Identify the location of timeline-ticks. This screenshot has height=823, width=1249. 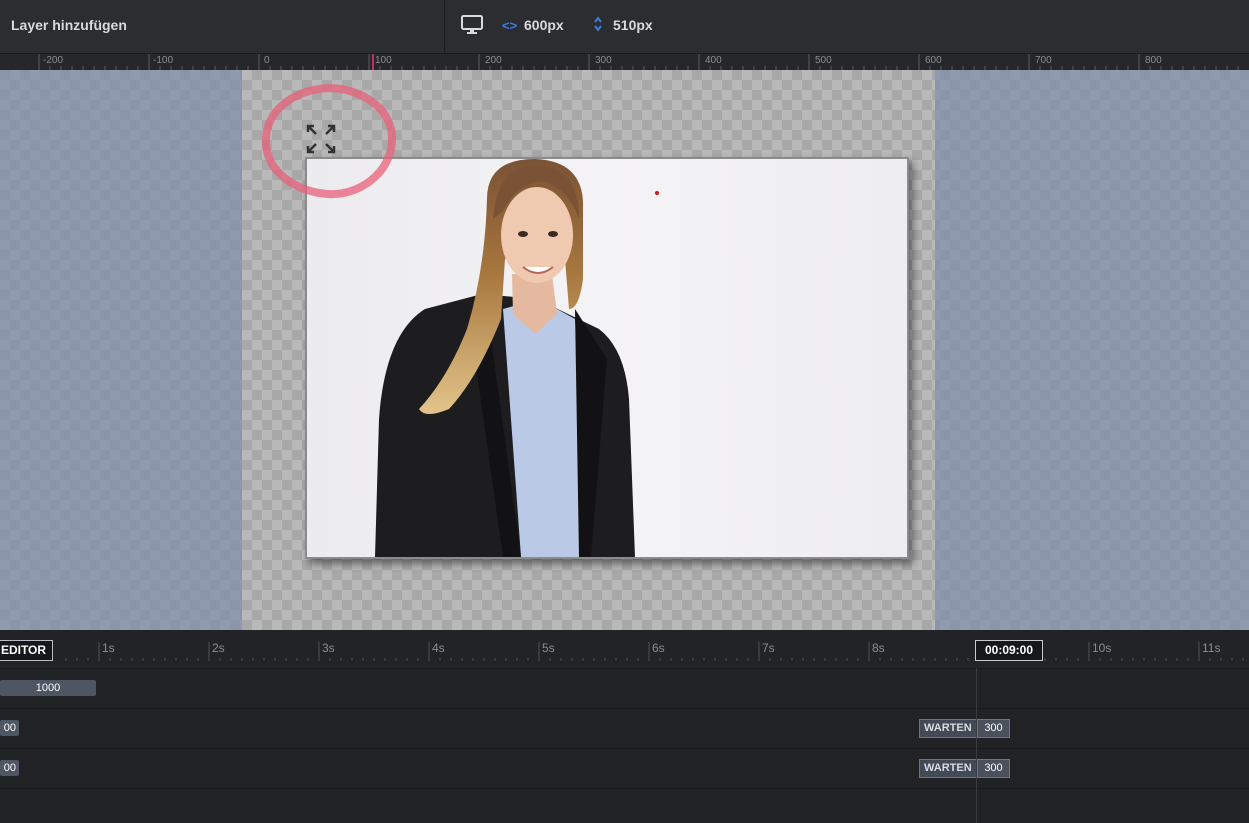
(654, 651).